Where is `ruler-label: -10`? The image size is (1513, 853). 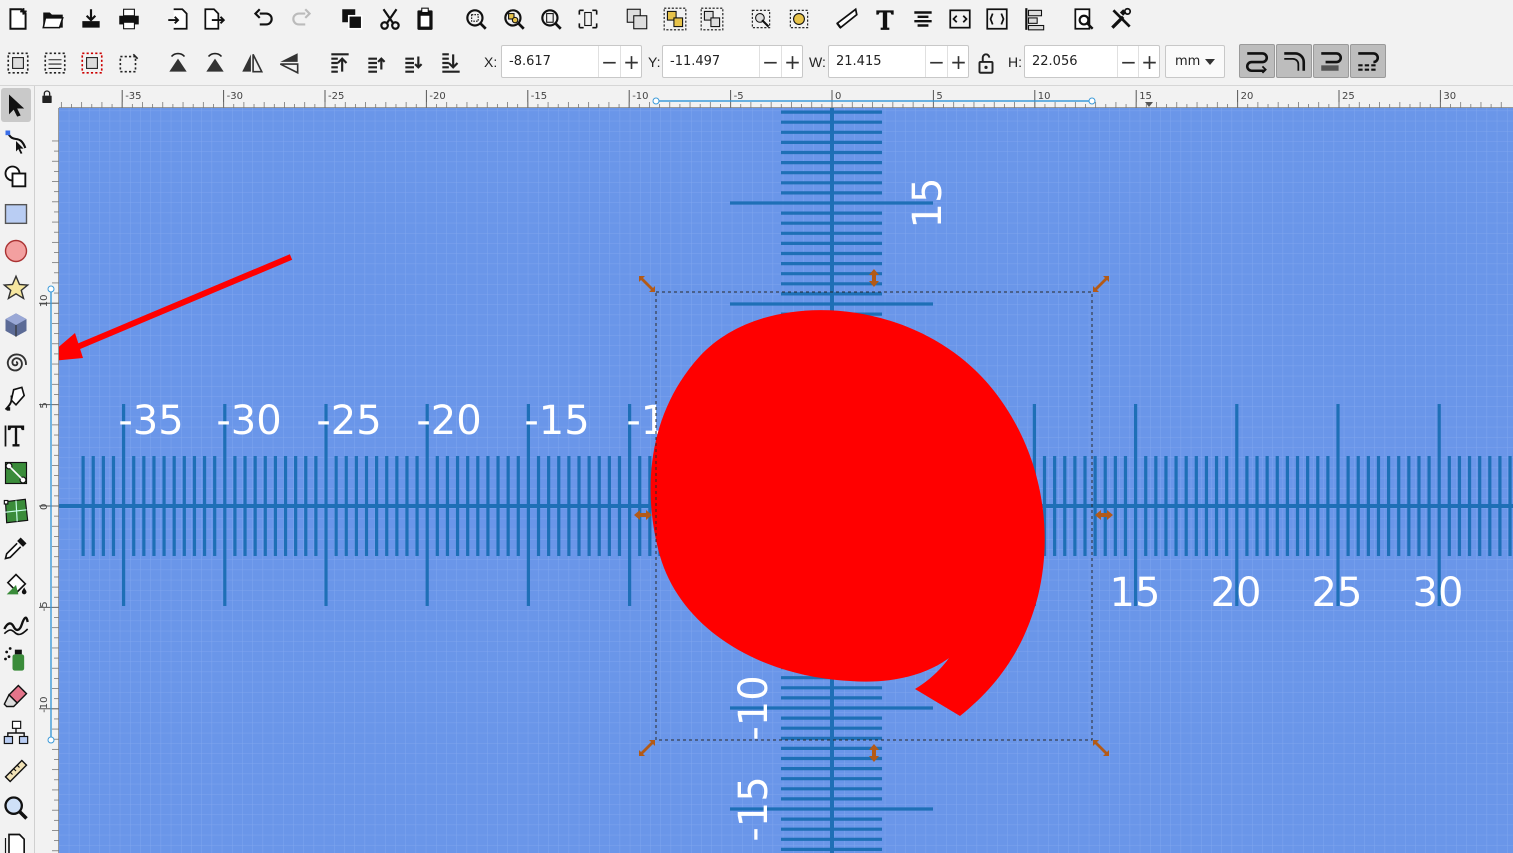 ruler-label: -10 is located at coordinates (44, 704).